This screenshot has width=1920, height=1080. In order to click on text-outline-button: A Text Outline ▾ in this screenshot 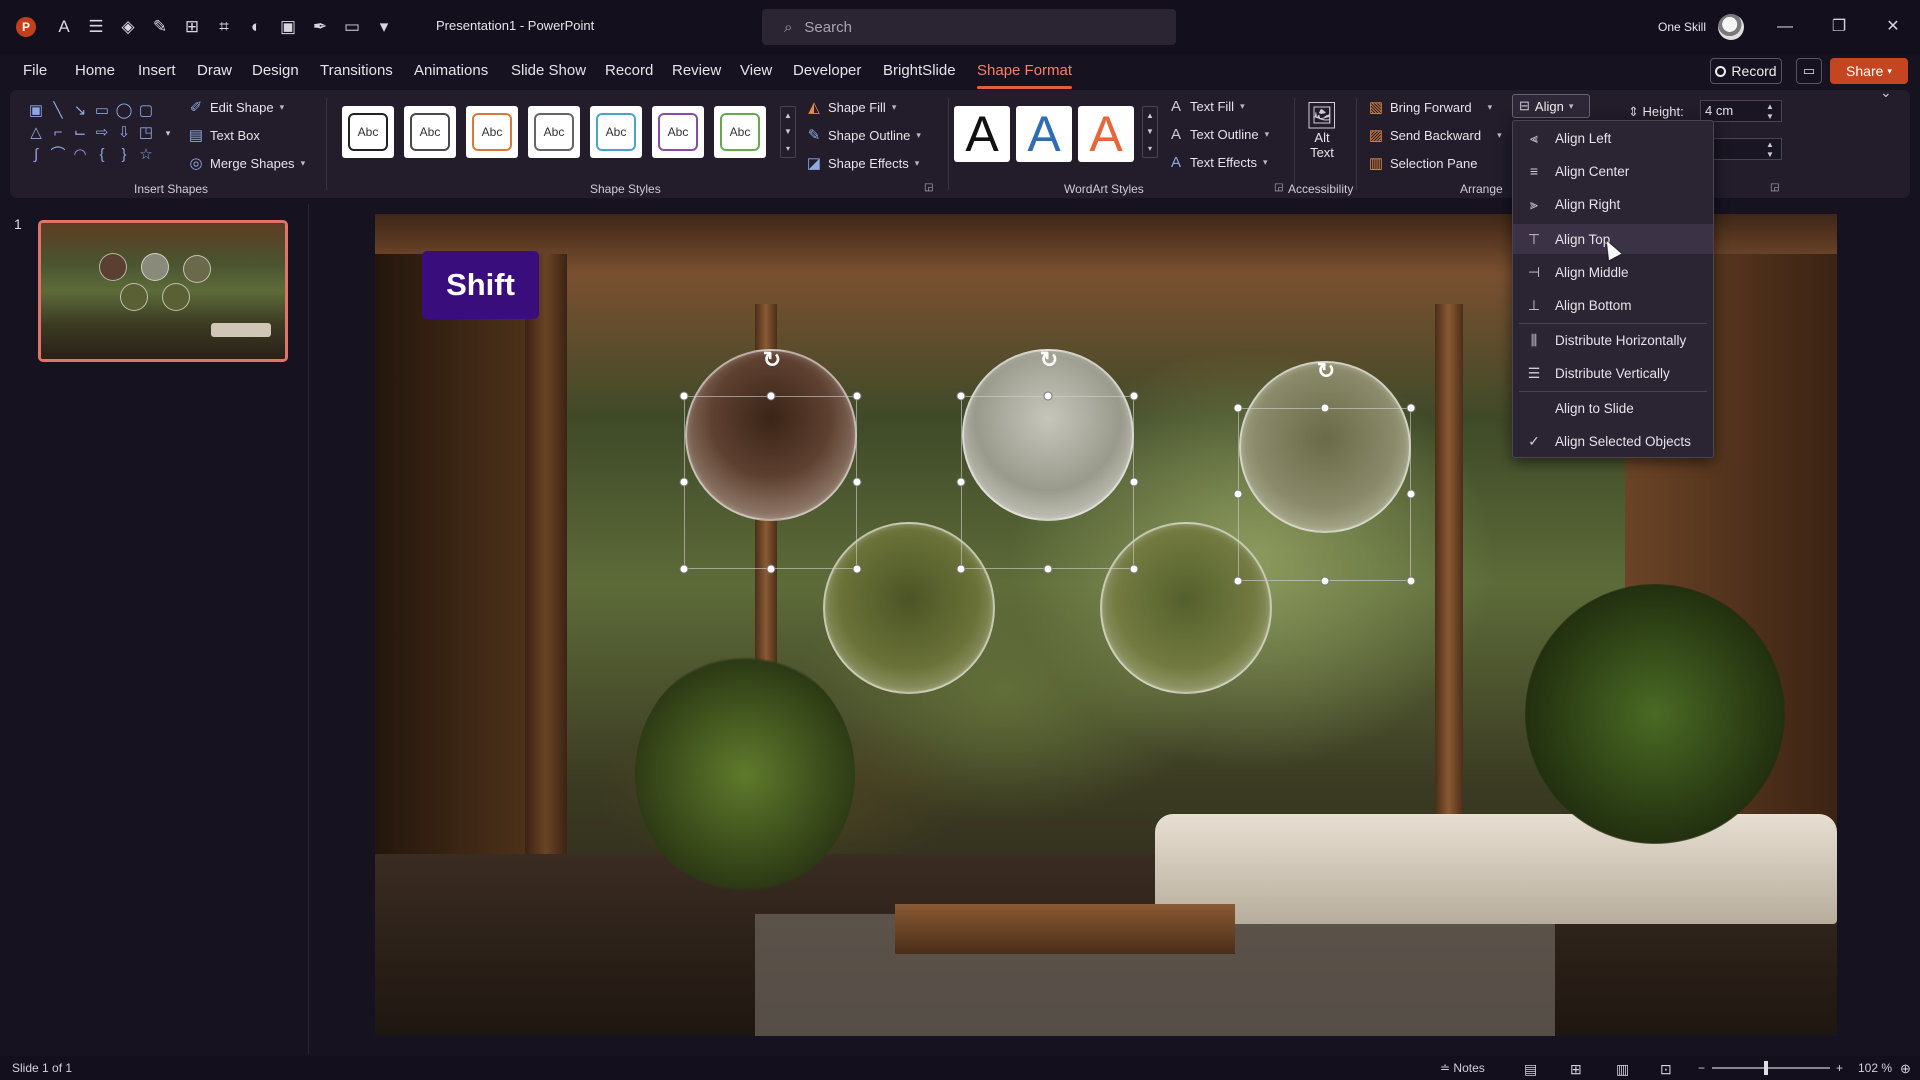, I will do `click(1218, 134)`.